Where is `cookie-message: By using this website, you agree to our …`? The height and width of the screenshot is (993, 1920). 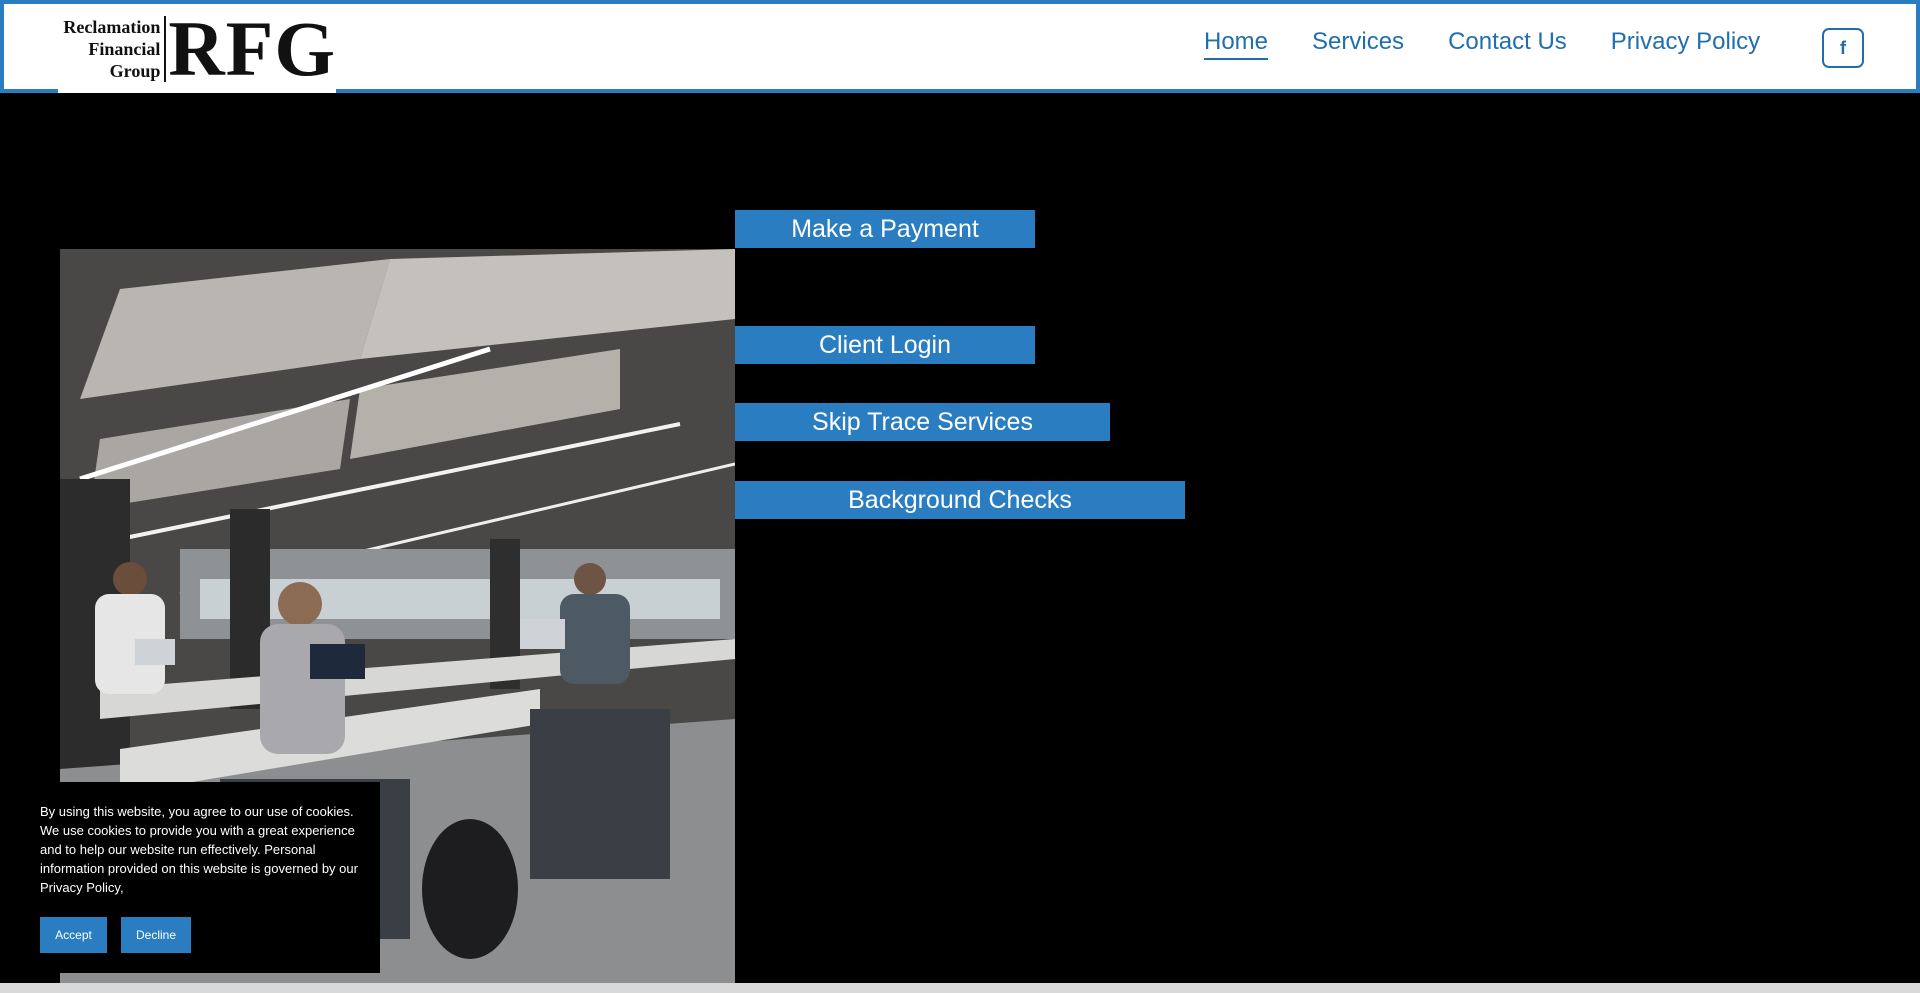 cookie-message: By using this website, you agree to our … is located at coordinates (199, 849).